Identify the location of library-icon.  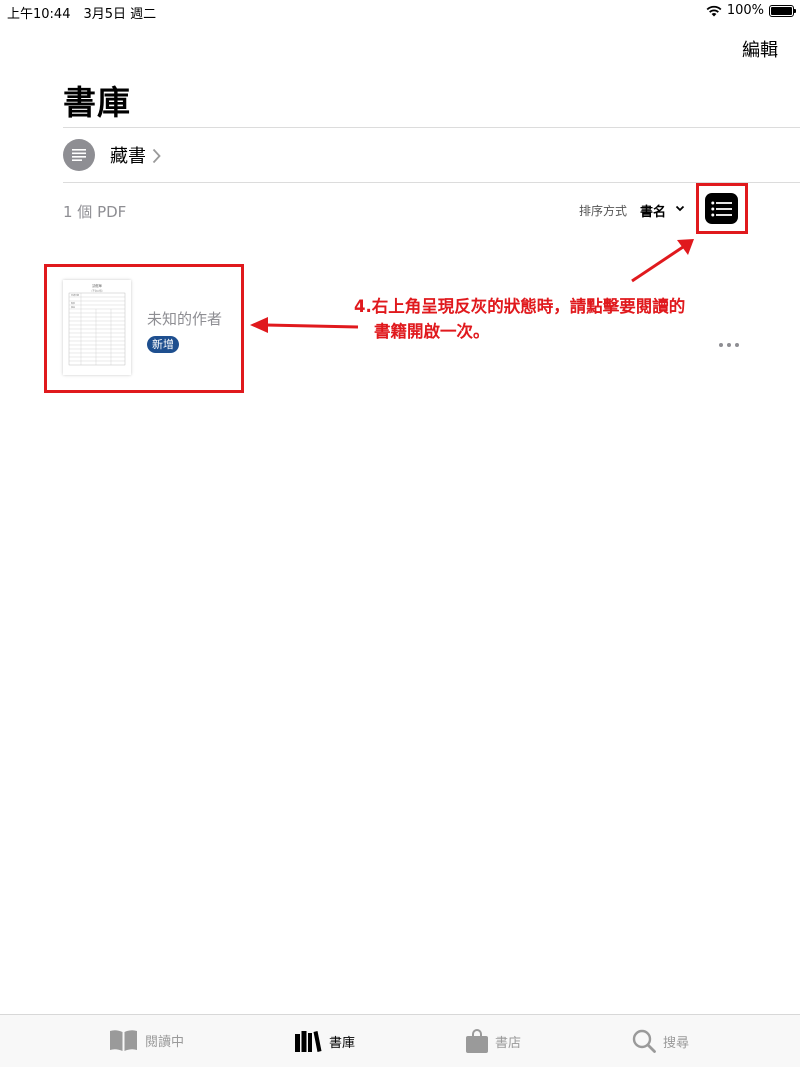
(308, 1041).